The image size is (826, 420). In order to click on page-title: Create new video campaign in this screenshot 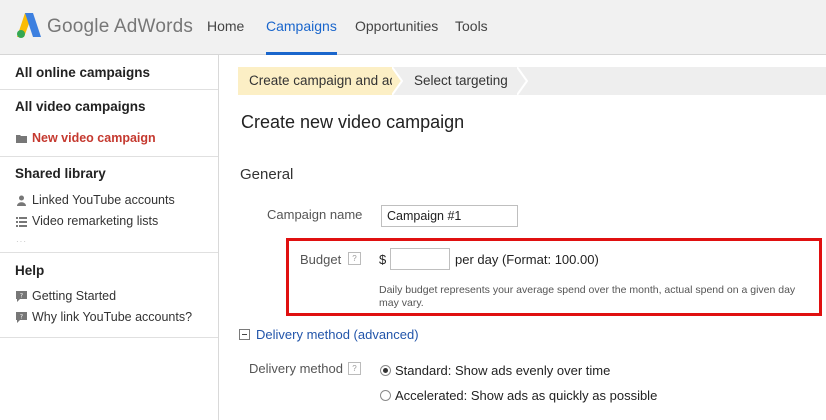, I will do `click(353, 122)`.